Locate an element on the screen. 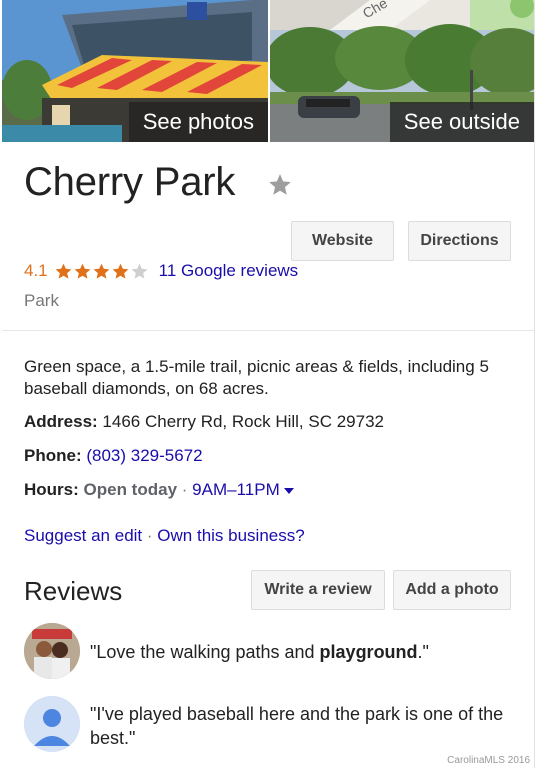 This screenshot has height=768, width=547. phone-link: (803) 329-5672 is located at coordinates (144, 455).